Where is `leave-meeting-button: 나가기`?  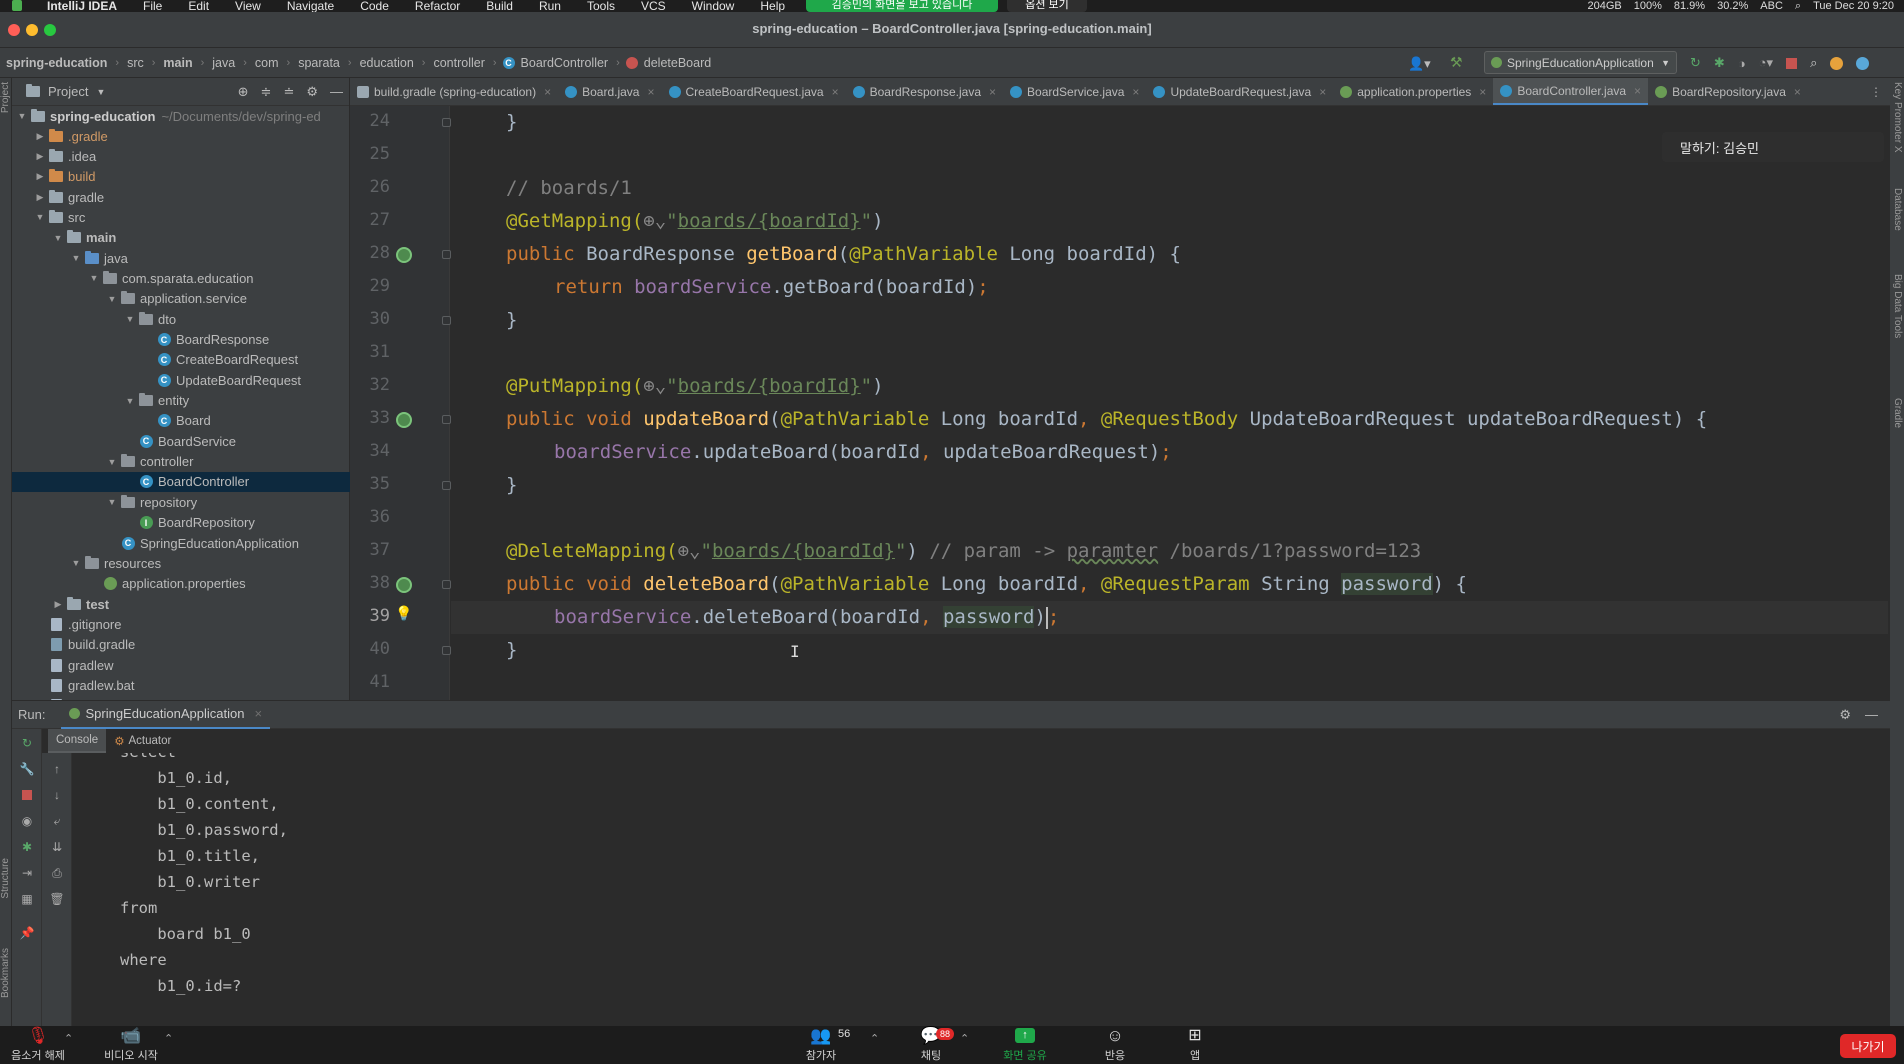 leave-meeting-button: 나가기 is located at coordinates (1868, 1046).